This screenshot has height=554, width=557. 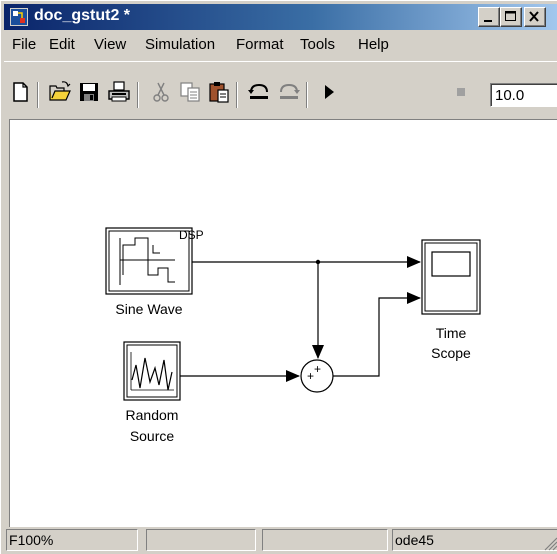 I want to click on minimize-icon, so click(x=488, y=21).